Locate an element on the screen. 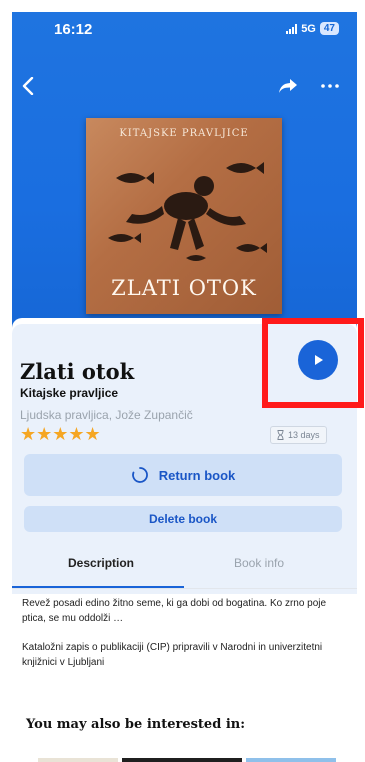 The height and width of the screenshot is (762, 365). book-authors: Ljudska pravljica, Jože Zupančič is located at coordinates (106, 415).